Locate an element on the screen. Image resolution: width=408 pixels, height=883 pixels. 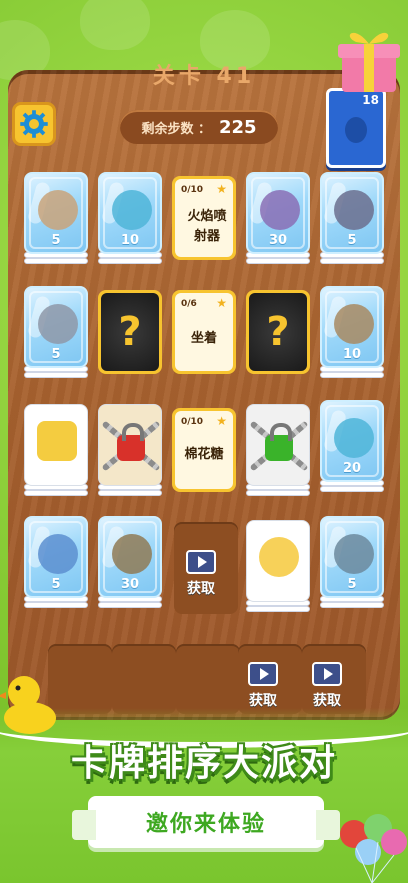
question-mark: ? is located at coordinates (278, 332).